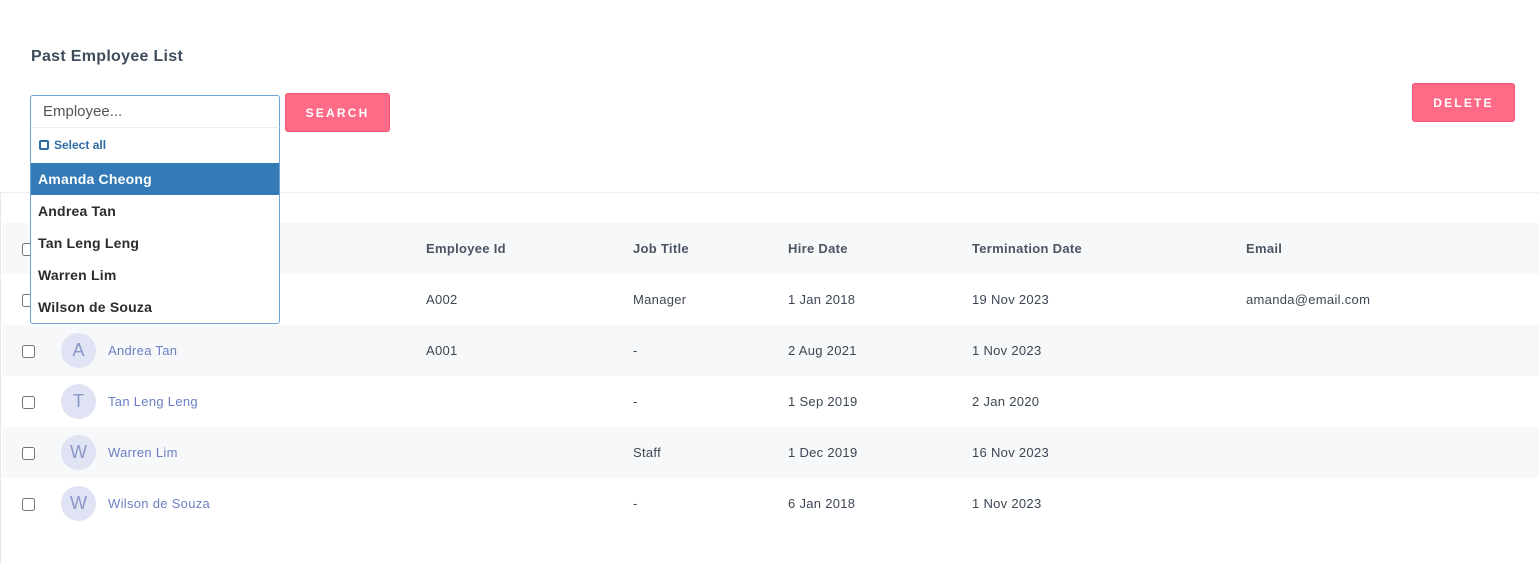 Image resolution: width=1539 pixels, height=564 pixels. I want to click on employee-id-cell: A001, so click(442, 350).